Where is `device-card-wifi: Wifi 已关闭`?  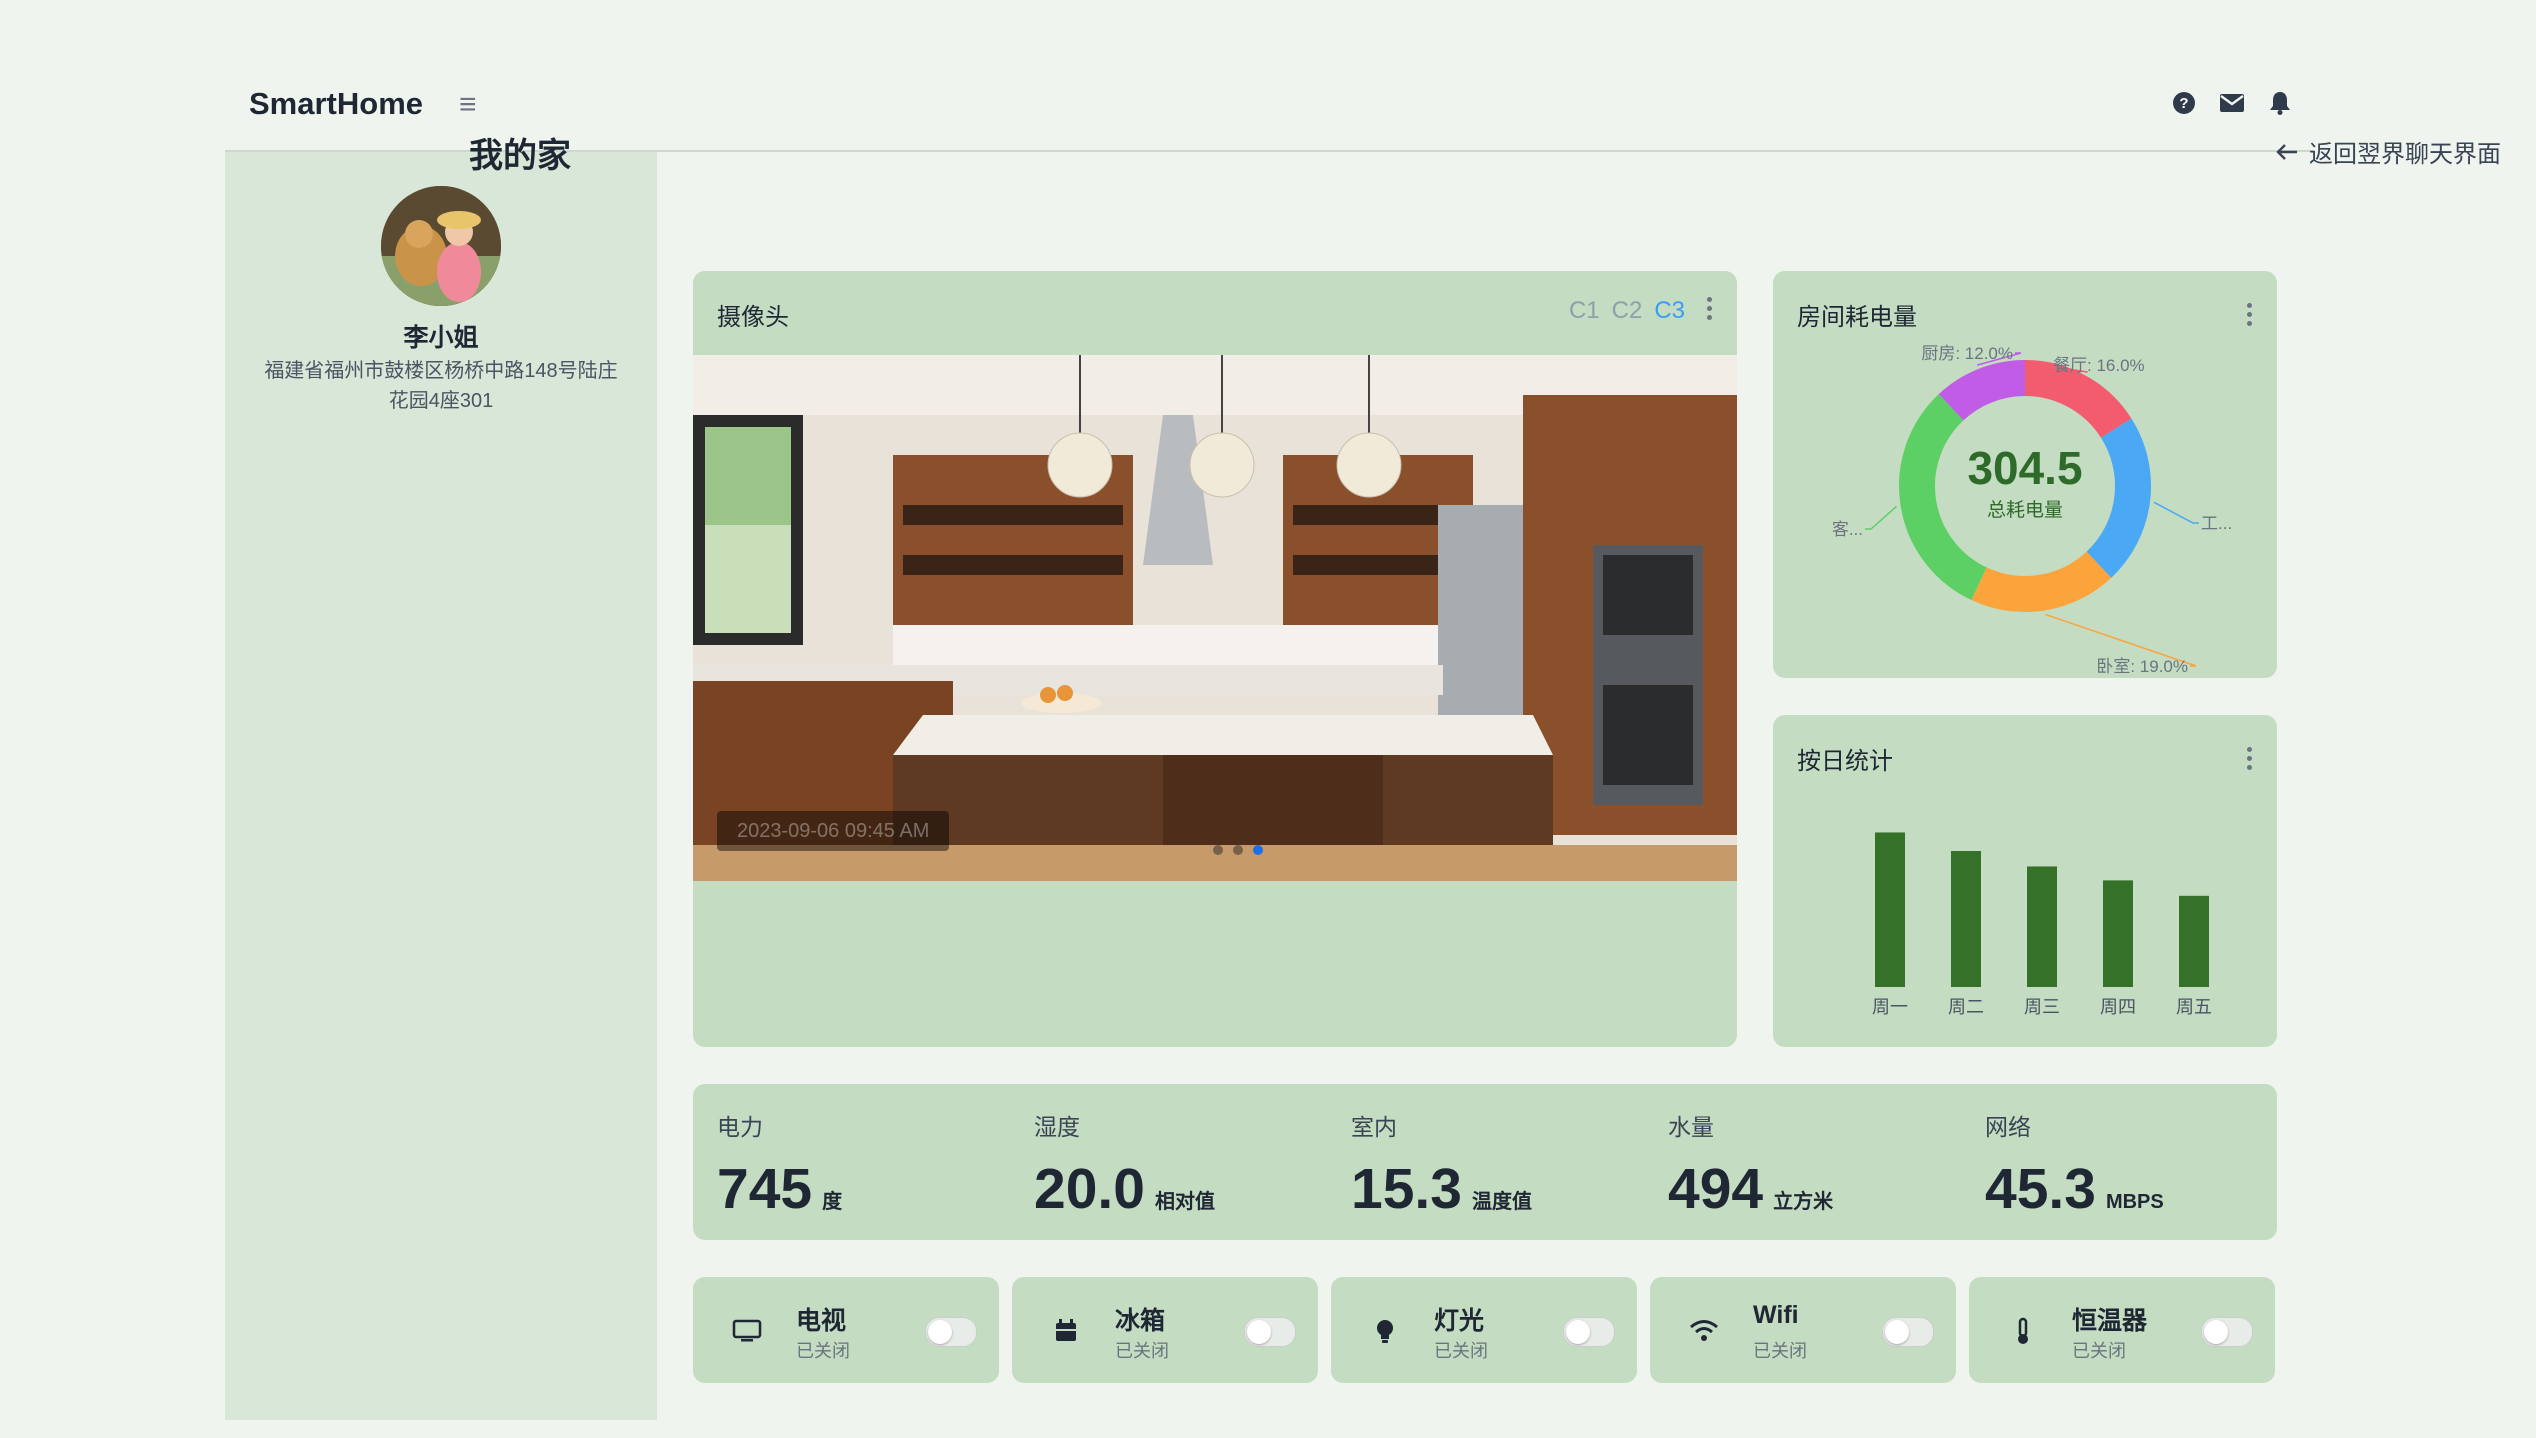 device-card-wifi: Wifi 已关闭 is located at coordinates (1803, 1330).